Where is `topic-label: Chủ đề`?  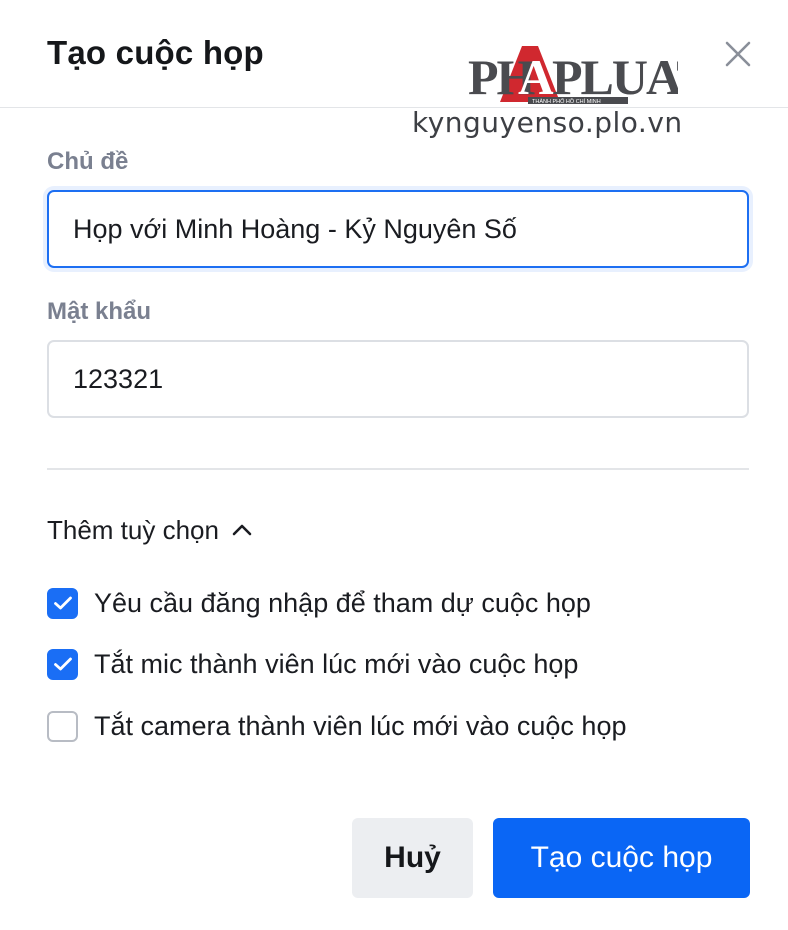
topic-label: Chủ đề is located at coordinates (88, 161).